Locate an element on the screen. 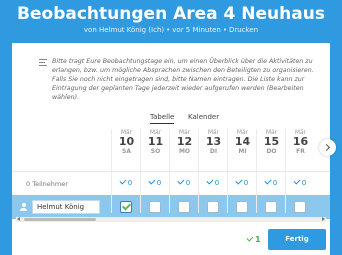 This screenshot has height=255, width=342. description-icon is located at coordinates (43, 62).